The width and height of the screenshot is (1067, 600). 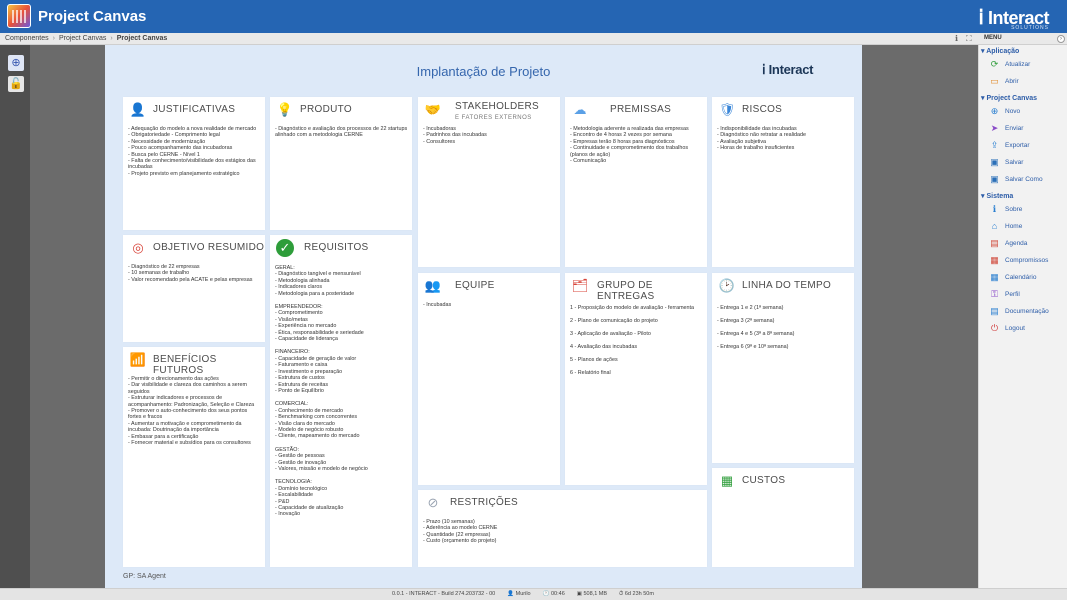 I want to click on card-equipe: 👥 EQUIPE - Incubadas, so click(x=489, y=379).